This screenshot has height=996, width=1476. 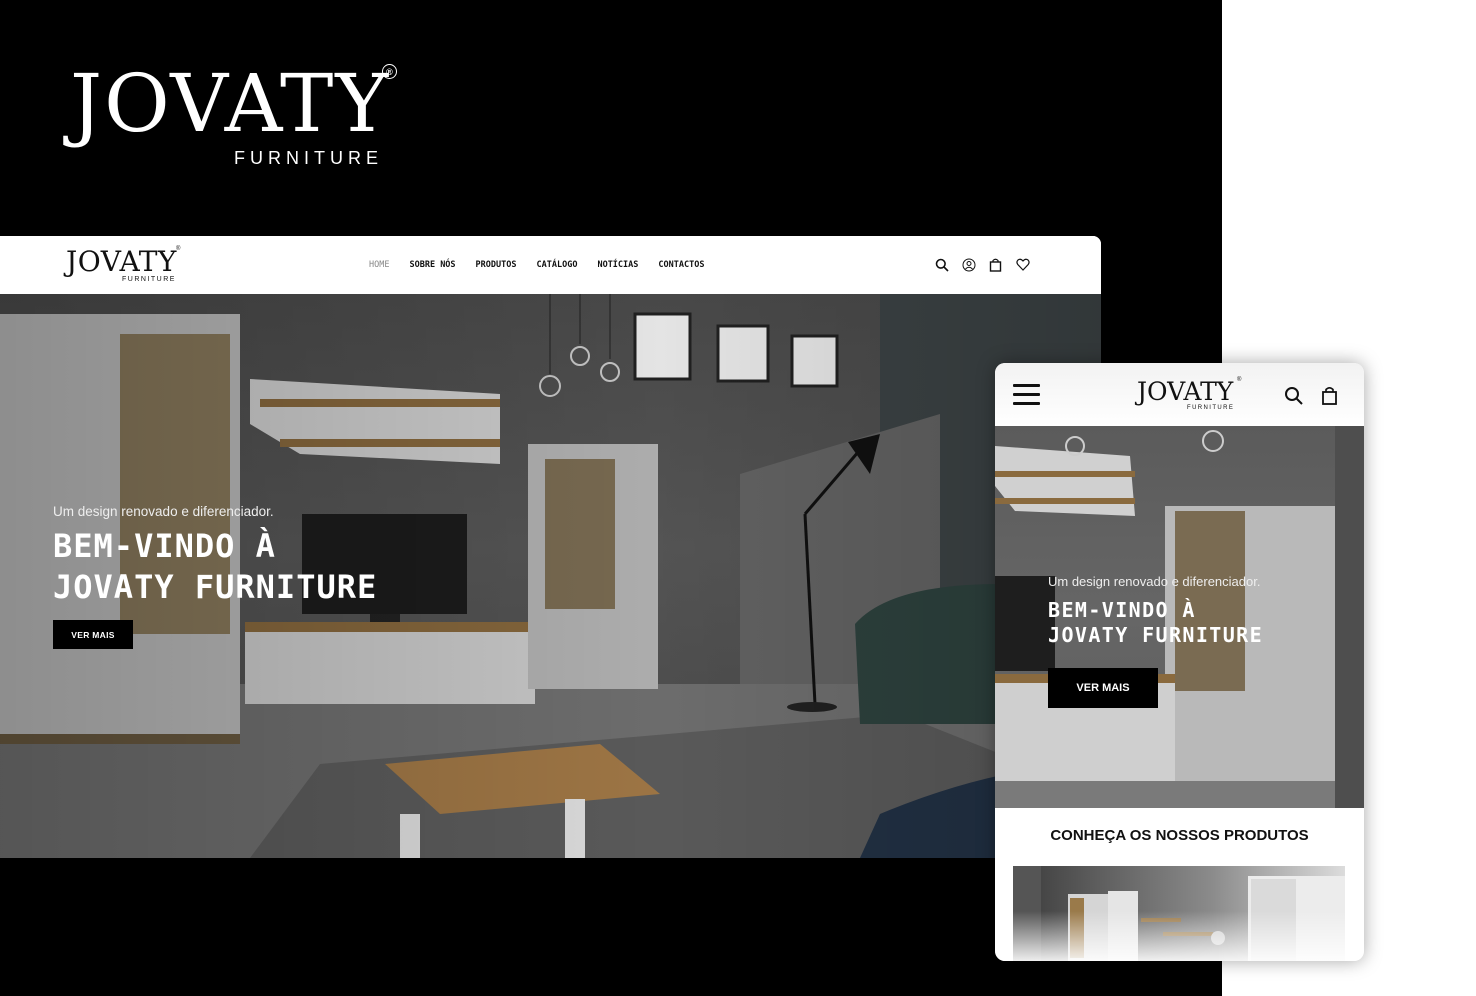 What do you see at coordinates (982, 264) in the screenshot?
I see `desktop-header-icons` at bounding box center [982, 264].